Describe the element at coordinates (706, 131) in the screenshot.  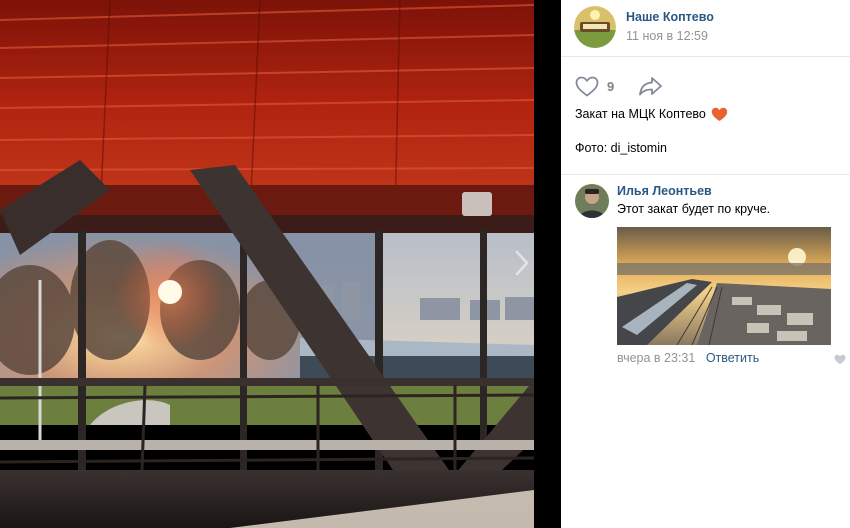
I see `post-text: Закат на МЦК Коптево Фото: di_istomin` at that location.